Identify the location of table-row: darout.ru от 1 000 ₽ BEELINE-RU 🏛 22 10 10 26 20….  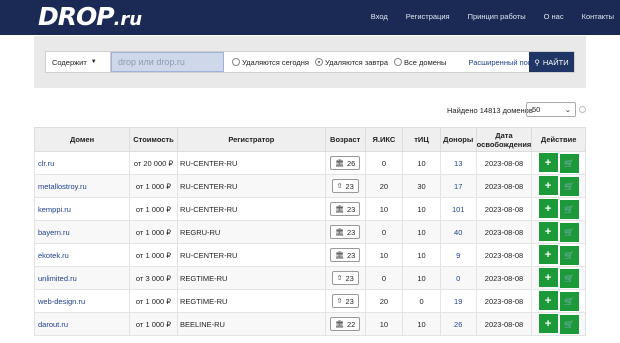
(309, 324).